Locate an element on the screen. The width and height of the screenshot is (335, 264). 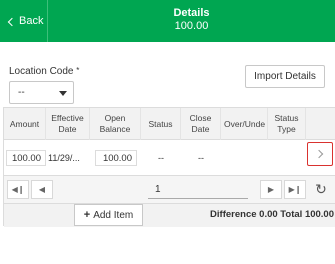
difference-label: Difference is located at coordinates (233, 214).